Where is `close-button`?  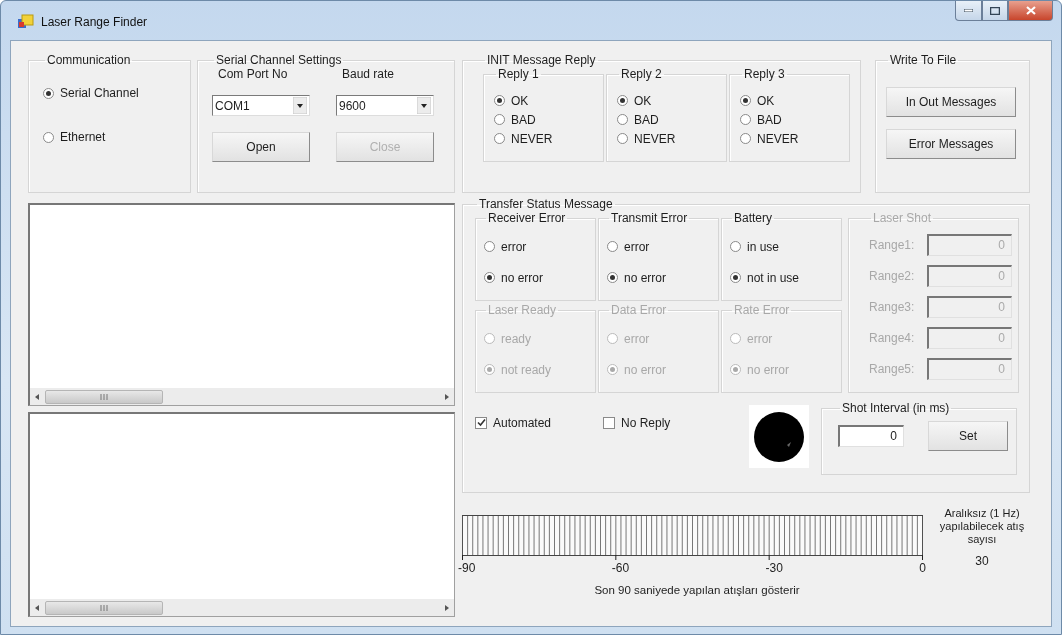 close-button is located at coordinates (1030, 11).